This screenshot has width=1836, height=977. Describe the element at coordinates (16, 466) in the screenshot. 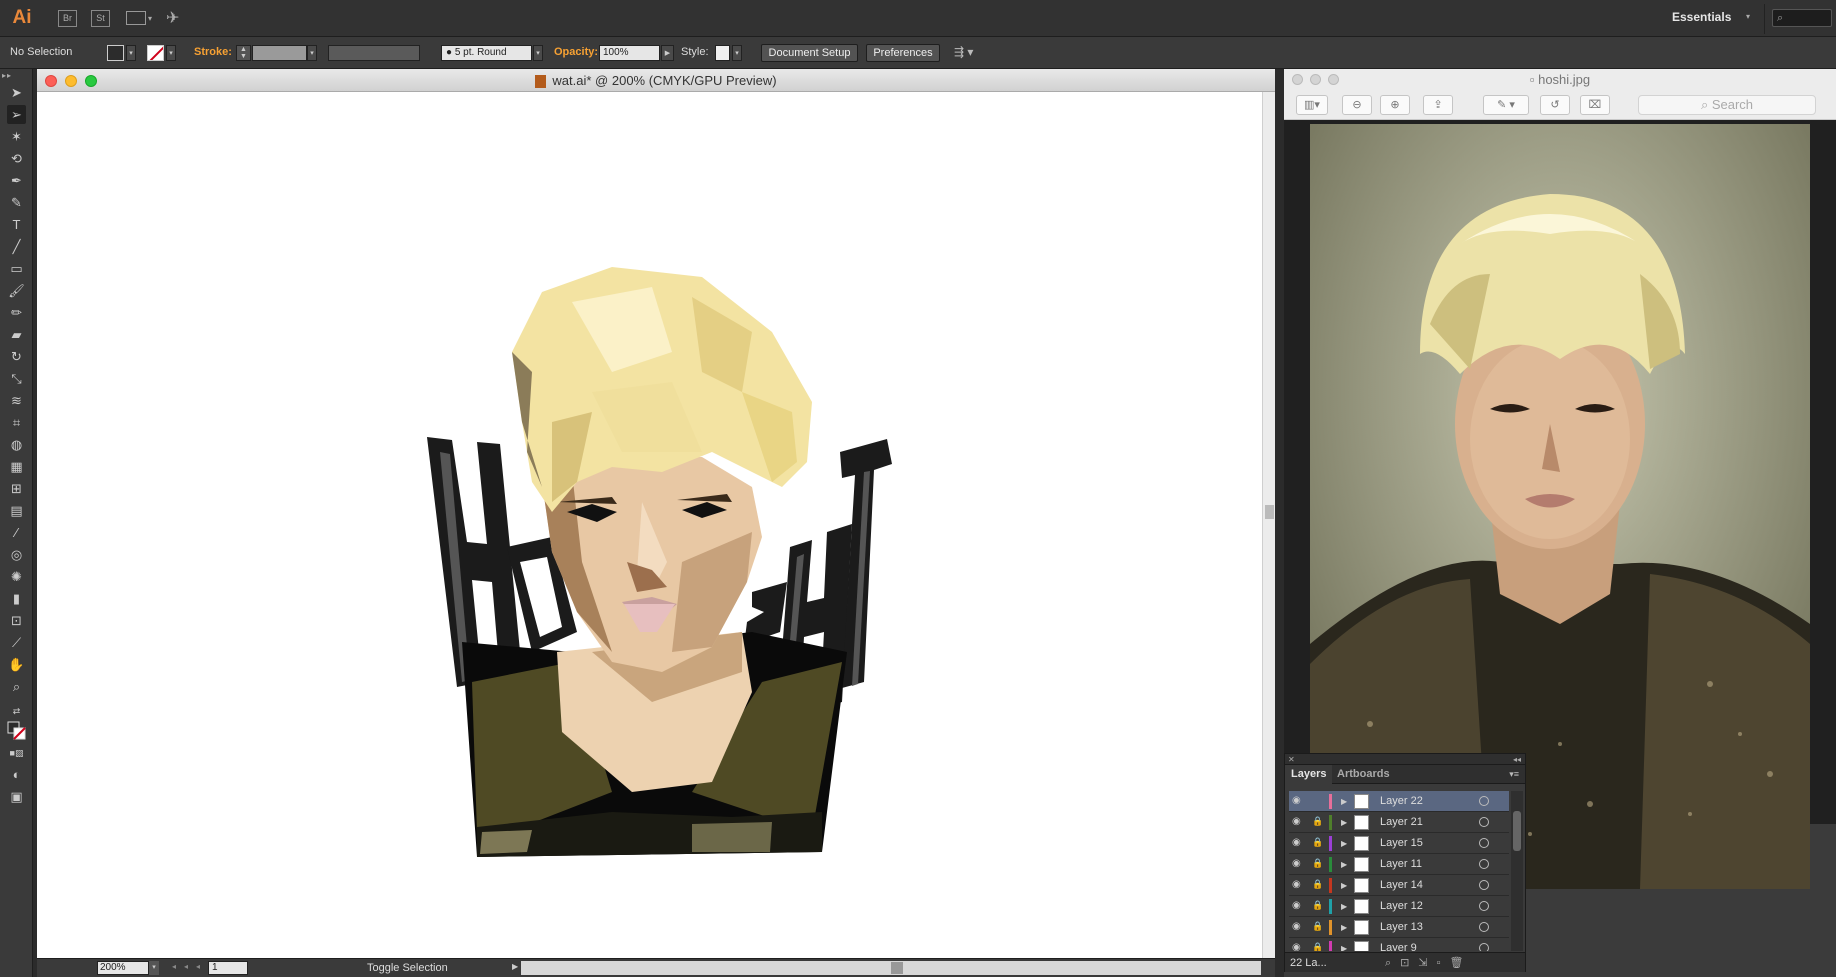

I see `perspective-grid-tool-icon: ▦` at that location.